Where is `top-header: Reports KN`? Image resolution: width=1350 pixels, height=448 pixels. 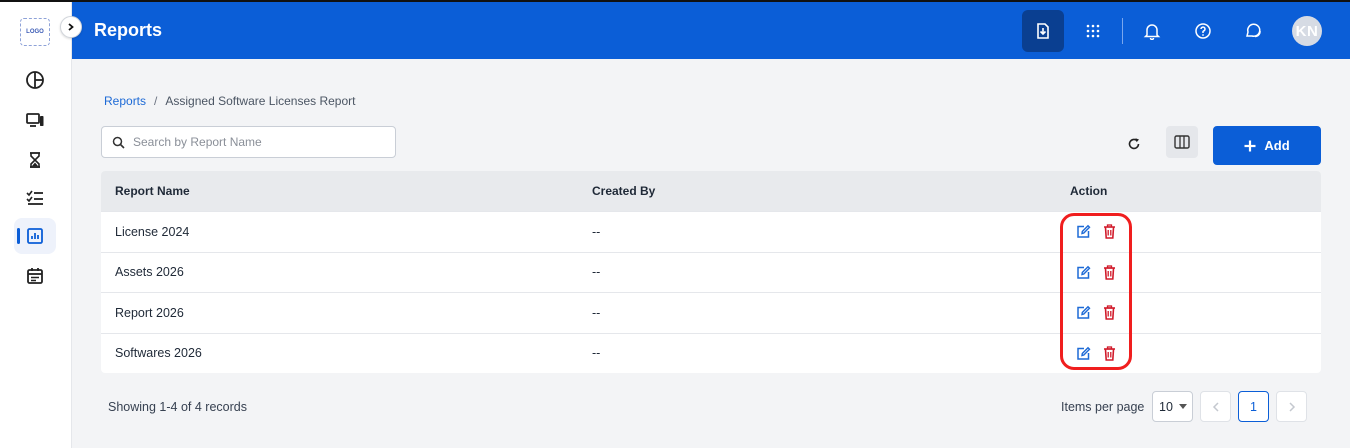 top-header: Reports KN is located at coordinates (711, 30).